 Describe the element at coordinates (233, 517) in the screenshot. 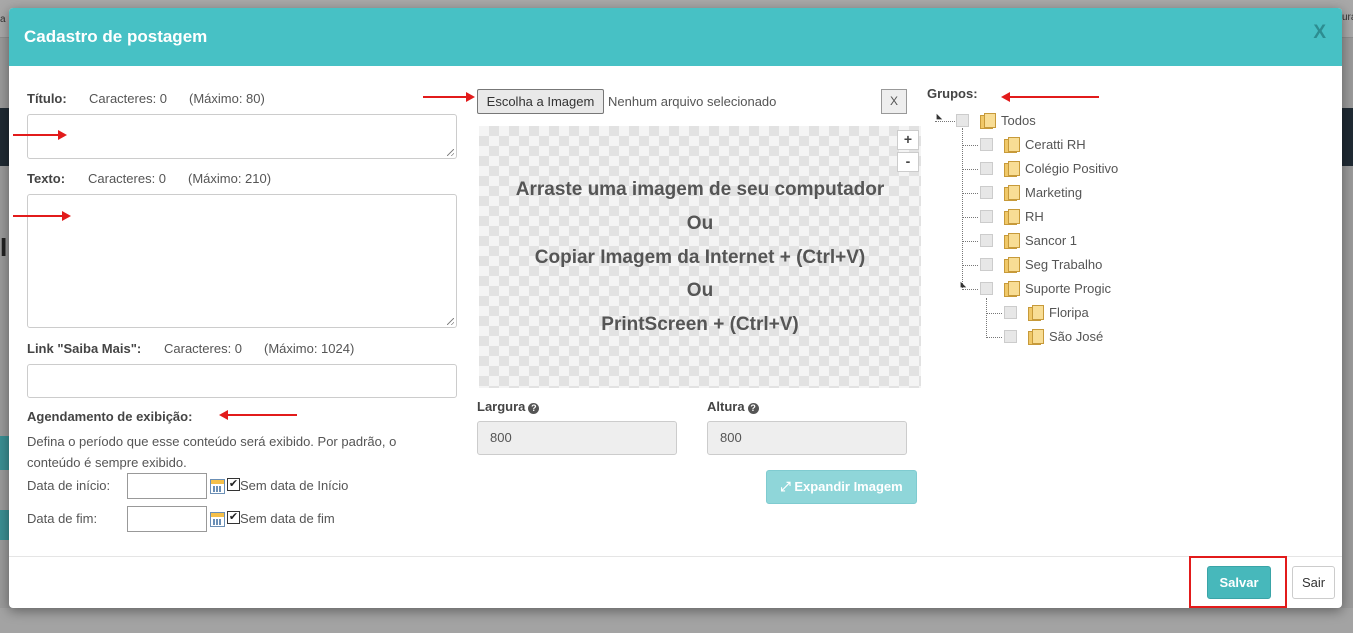

I see `sem-data-fim-checkbox: ✔` at that location.